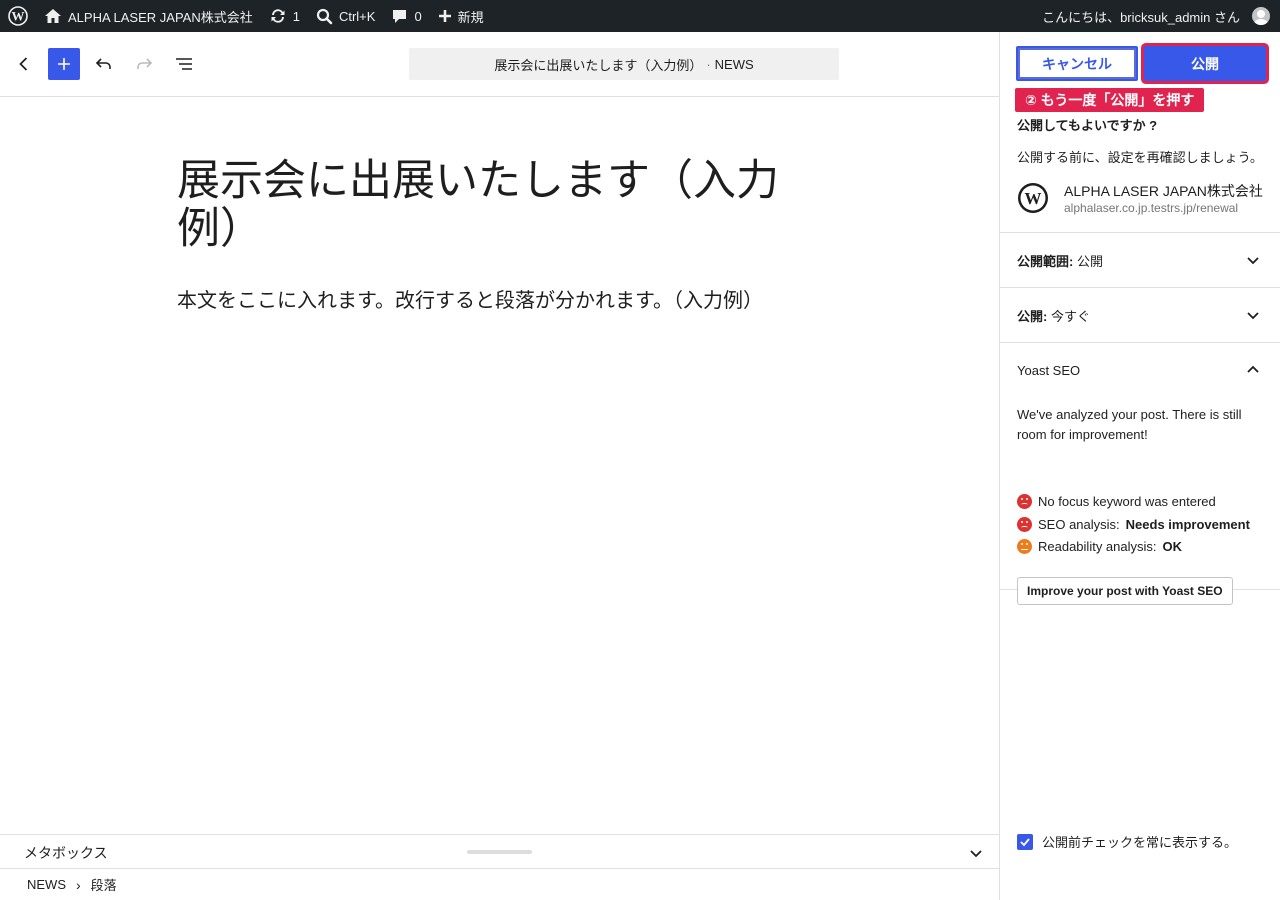 This screenshot has width=1280, height=900. Describe the element at coordinates (1045, 261) in the screenshot. I see `visibility-label: 公開範囲:` at that location.